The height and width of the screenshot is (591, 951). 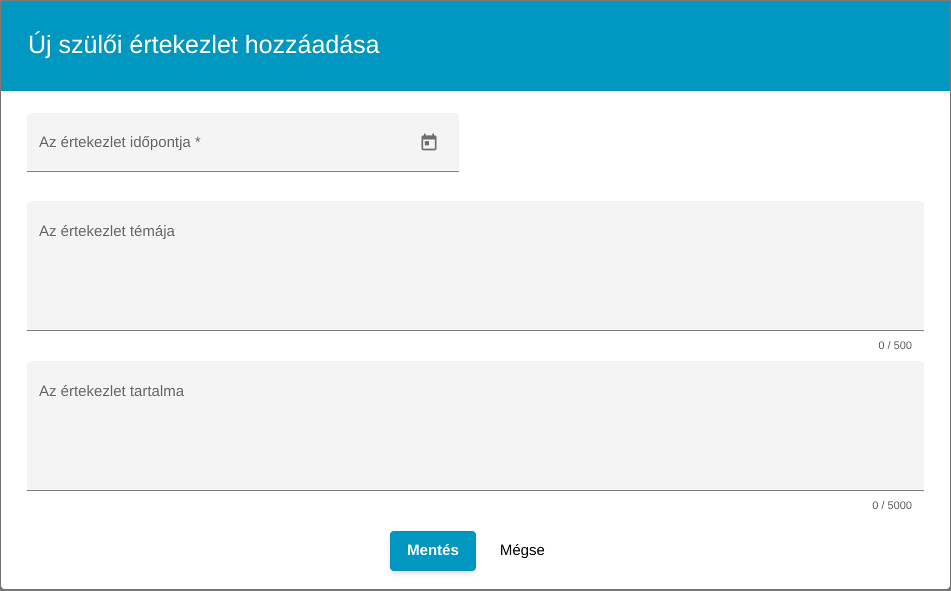 What do you see at coordinates (243, 142) in the screenshot?
I see `date-field: Az értekezlet időpontja *` at bounding box center [243, 142].